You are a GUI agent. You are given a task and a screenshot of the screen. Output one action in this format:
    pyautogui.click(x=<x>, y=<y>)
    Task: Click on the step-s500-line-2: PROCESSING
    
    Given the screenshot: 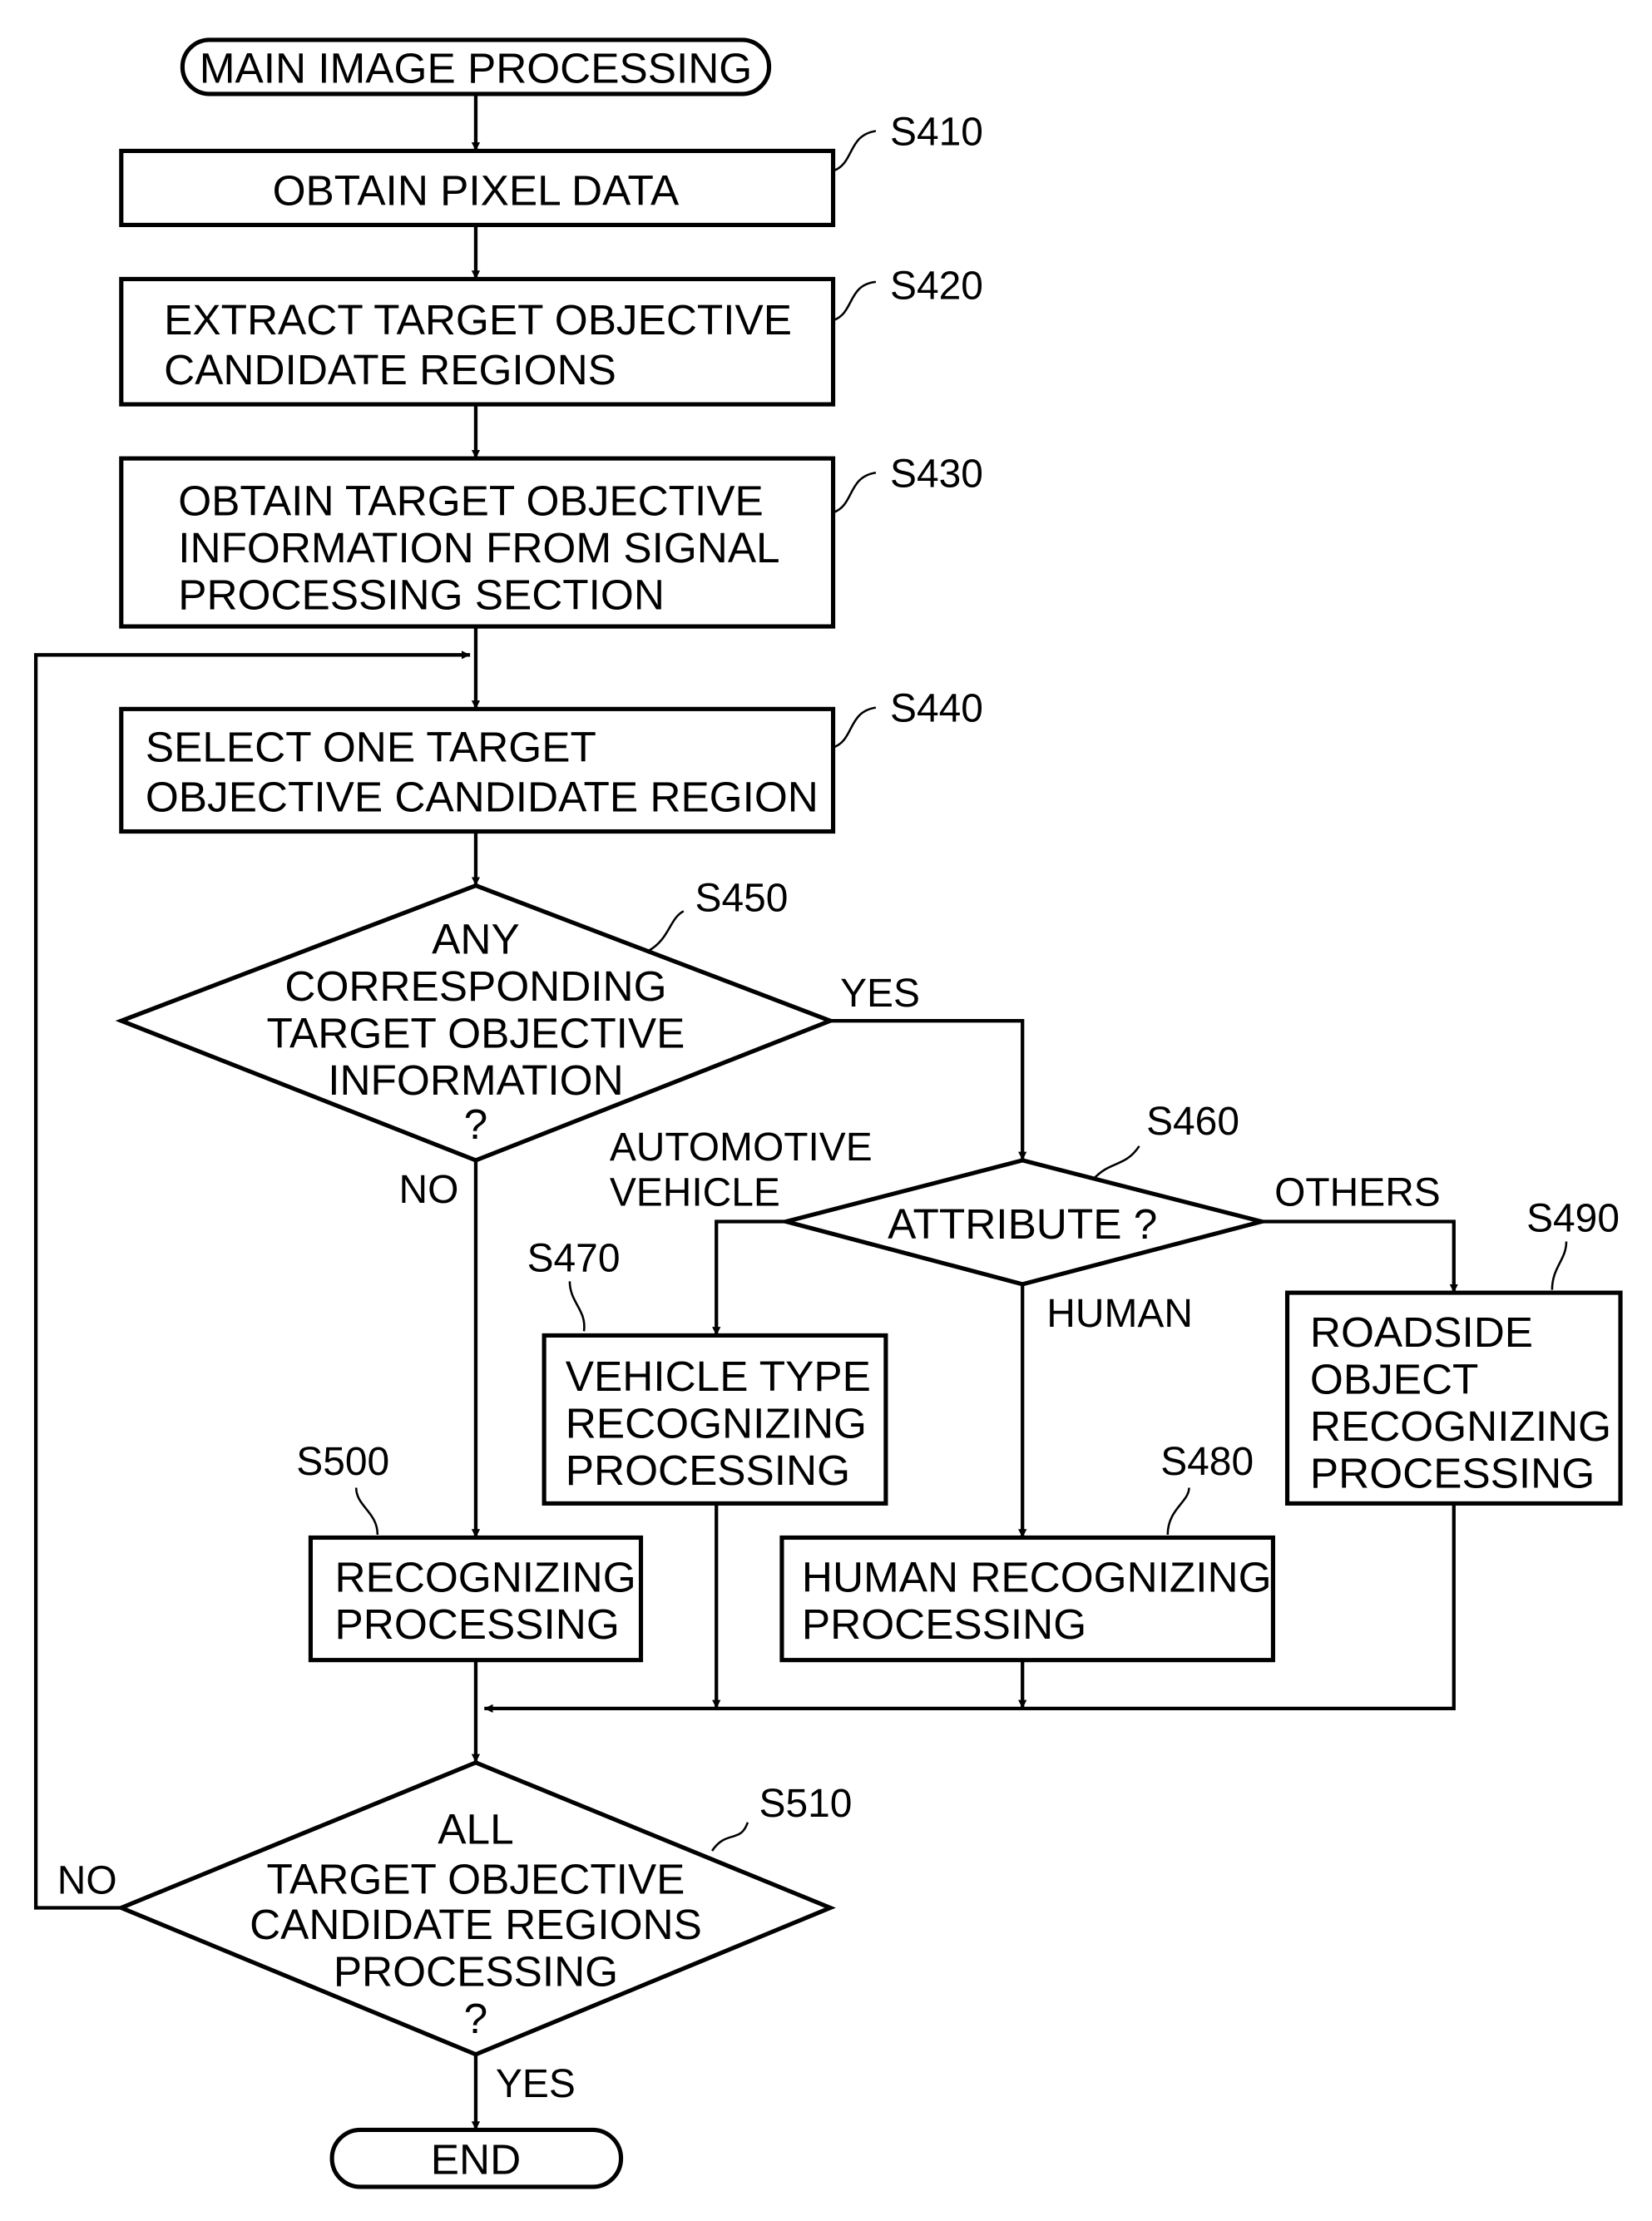 What is the action you would take?
    pyautogui.click(x=477, y=1624)
    